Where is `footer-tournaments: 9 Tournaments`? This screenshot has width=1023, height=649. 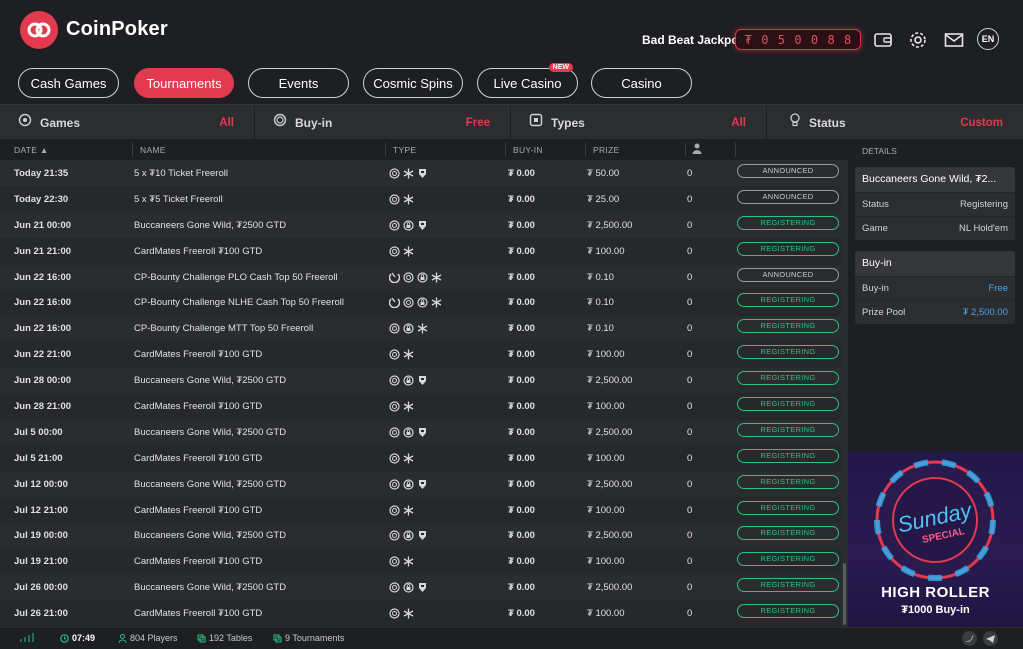 footer-tournaments: 9 Tournaments is located at coordinates (308, 638).